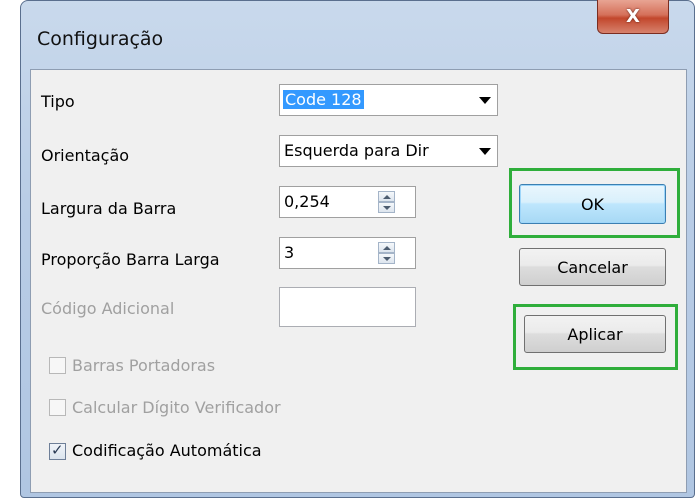  I want to click on barras-portadoras-label: Barras Portadoras, so click(144, 365).